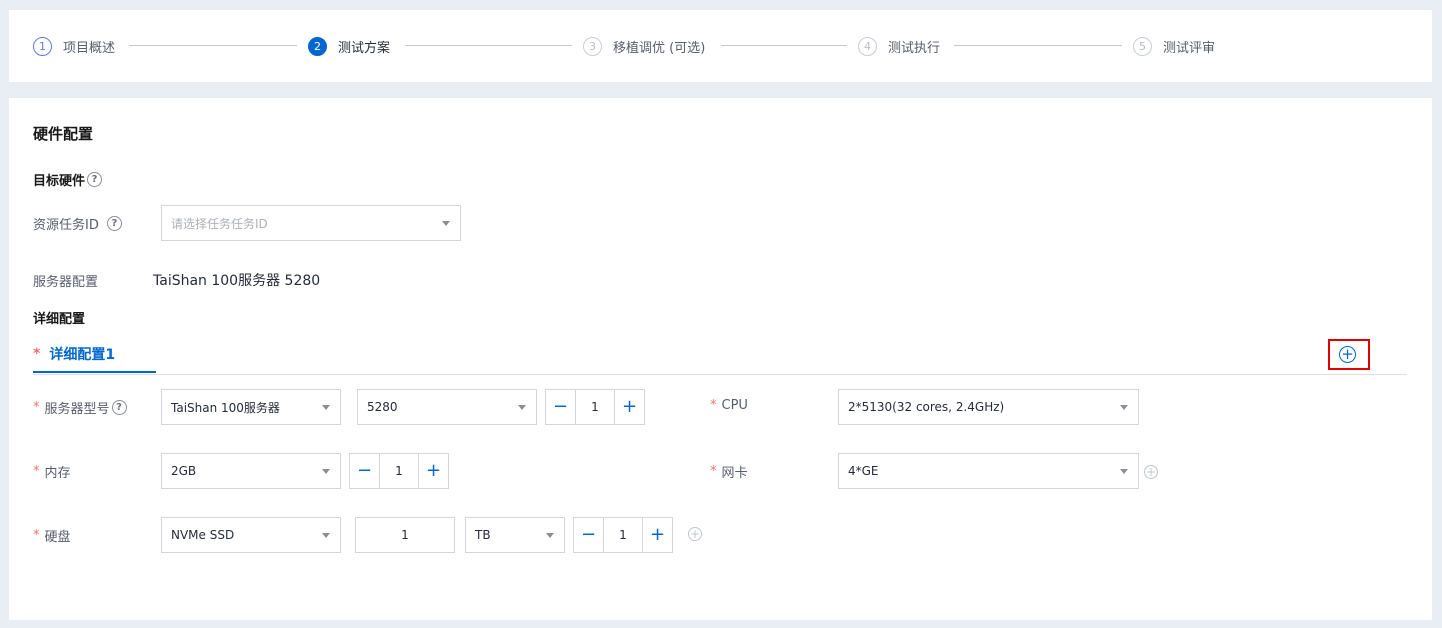 The image size is (1442, 628). I want to click on nic-label-row: * 网卡, so click(729, 471).